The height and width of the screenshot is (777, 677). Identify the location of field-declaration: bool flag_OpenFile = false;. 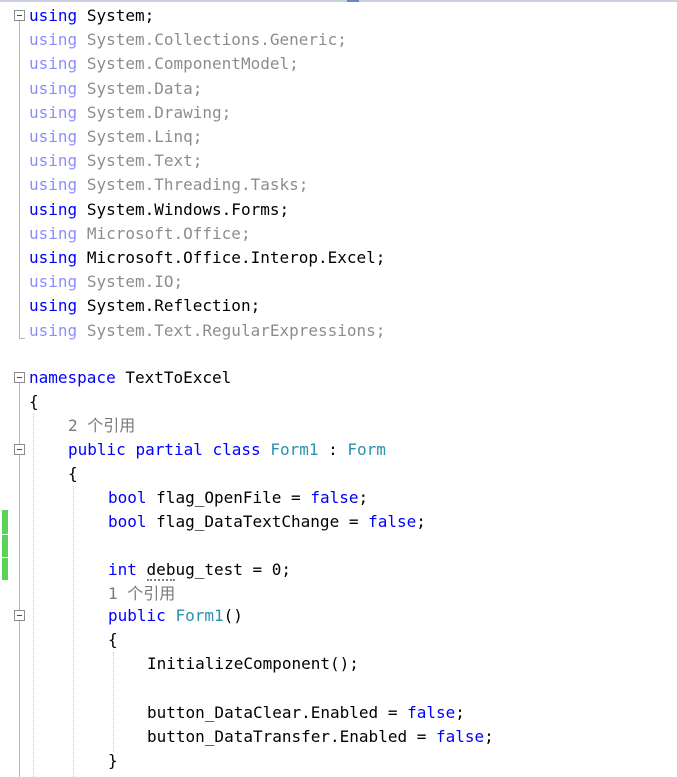
(238, 498).